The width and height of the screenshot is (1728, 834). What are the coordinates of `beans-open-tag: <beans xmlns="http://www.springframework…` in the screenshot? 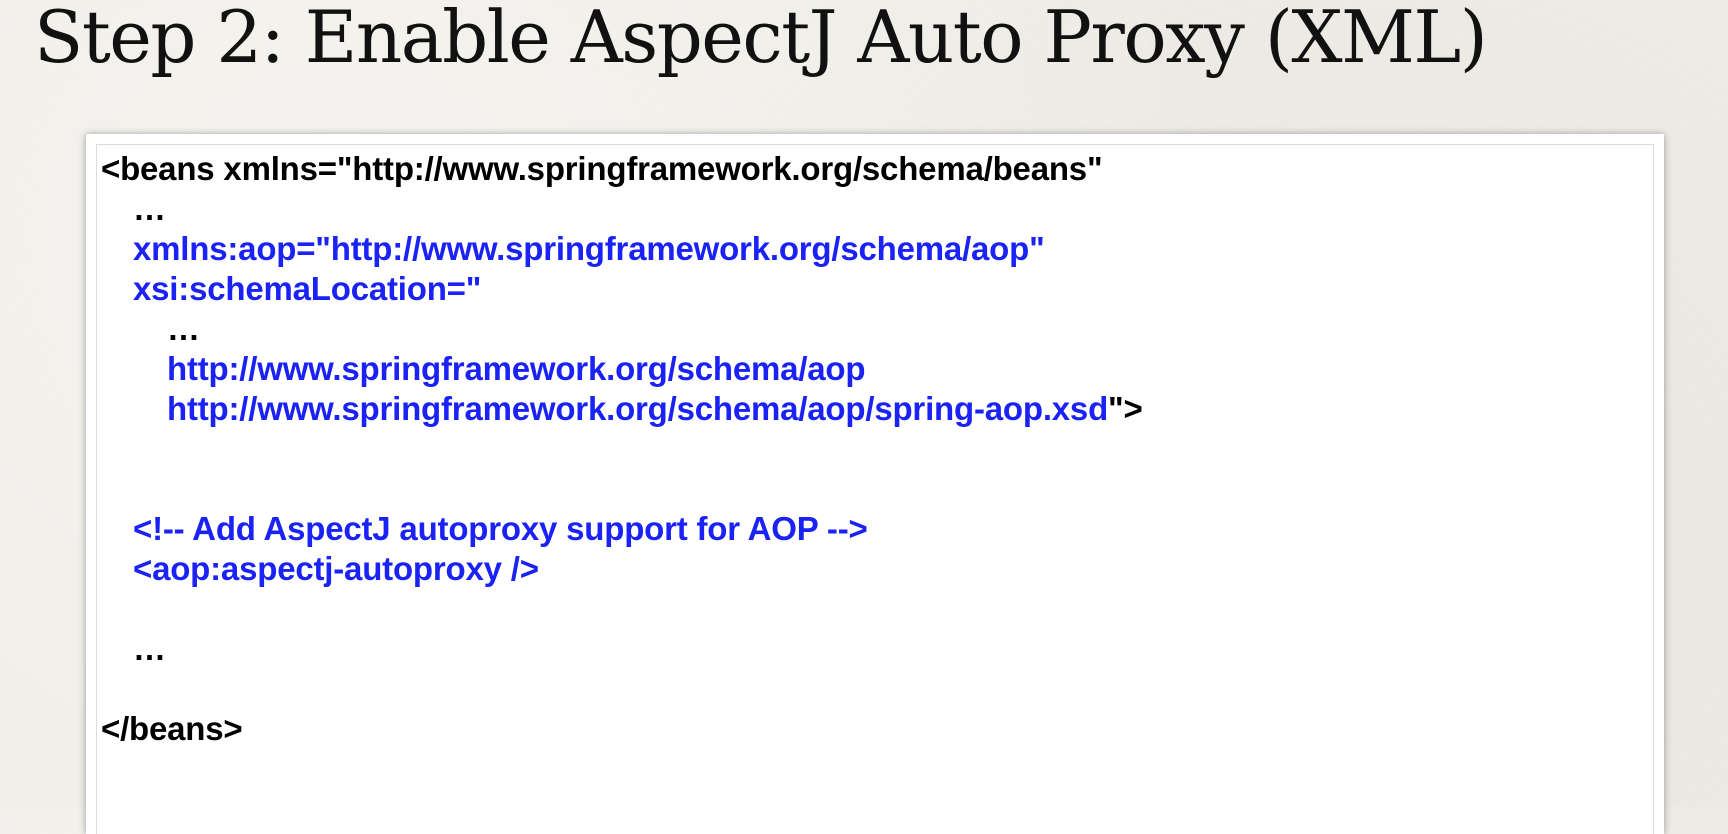 It's located at (602, 168).